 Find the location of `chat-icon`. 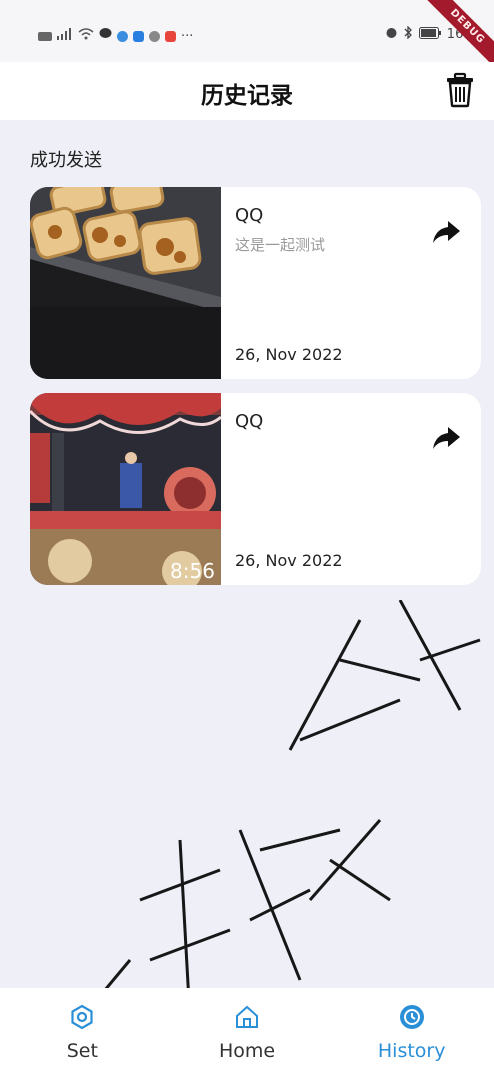

chat-icon is located at coordinates (105, 36).